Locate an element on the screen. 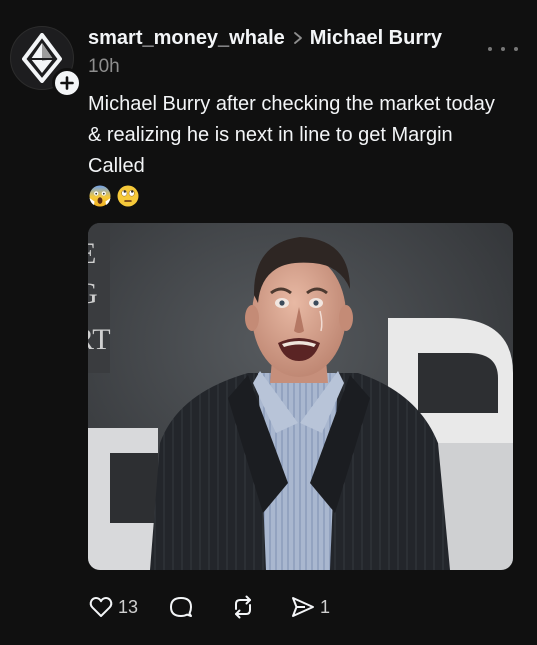 This screenshot has height=645, width=537. more-horizontal-icon is located at coordinates (490, 49).